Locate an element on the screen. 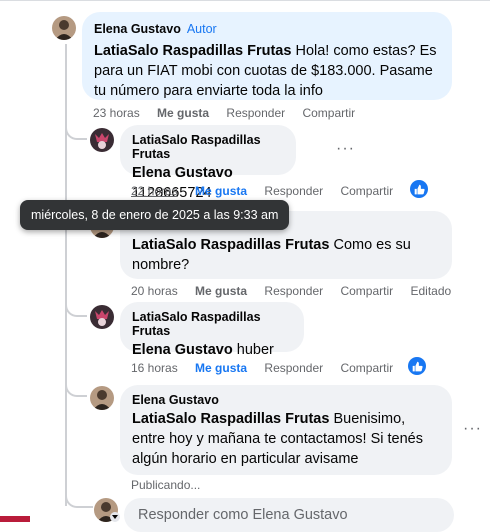  comment-text: Elena Gustavo huber is located at coordinates (203, 350).